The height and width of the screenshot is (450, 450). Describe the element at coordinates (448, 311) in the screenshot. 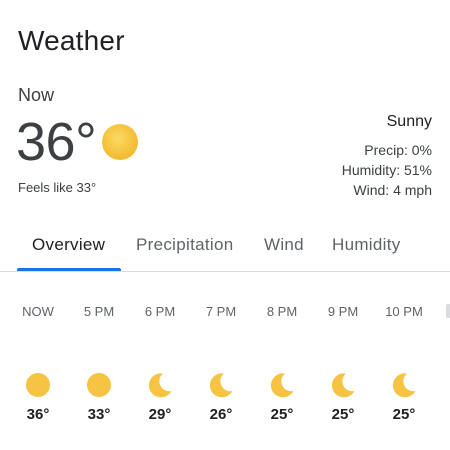

I see `scroll-edge-indicator` at that location.